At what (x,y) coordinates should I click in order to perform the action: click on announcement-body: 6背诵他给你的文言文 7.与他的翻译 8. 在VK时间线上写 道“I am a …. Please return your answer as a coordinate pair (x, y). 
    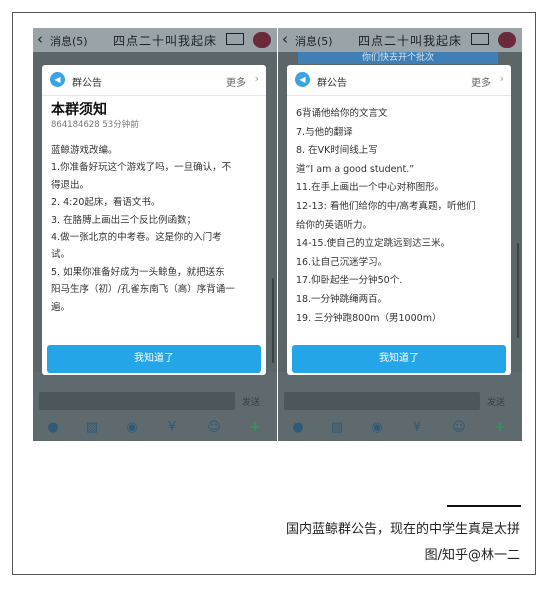
    Looking at the image, I should click on (401, 216).